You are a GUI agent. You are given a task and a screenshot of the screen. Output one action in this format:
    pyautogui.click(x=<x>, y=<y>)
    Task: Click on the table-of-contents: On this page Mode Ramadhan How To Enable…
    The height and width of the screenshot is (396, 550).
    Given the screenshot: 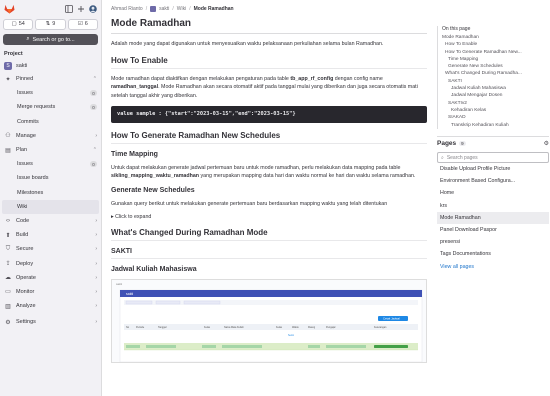 What is the action you would take?
    pyautogui.click(x=492, y=77)
    